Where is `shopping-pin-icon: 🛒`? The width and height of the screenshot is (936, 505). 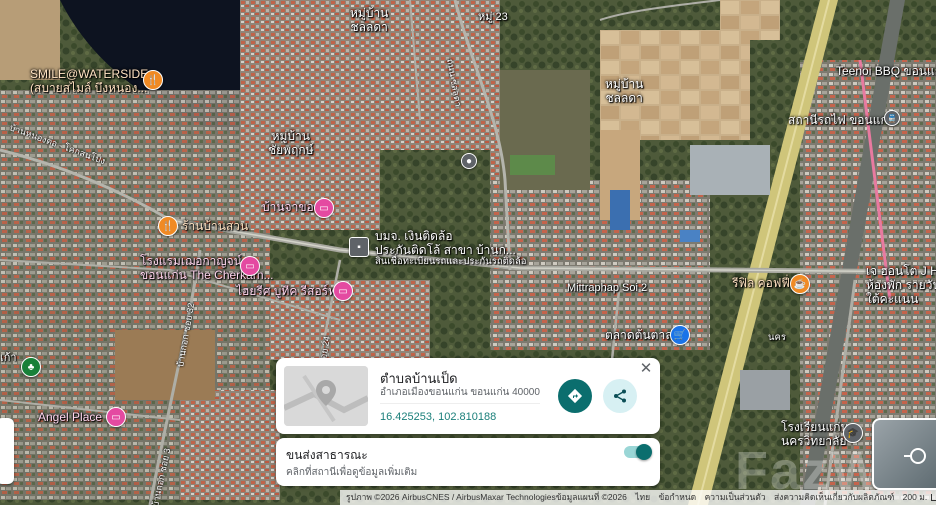 shopping-pin-icon: 🛒 is located at coordinates (680, 335).